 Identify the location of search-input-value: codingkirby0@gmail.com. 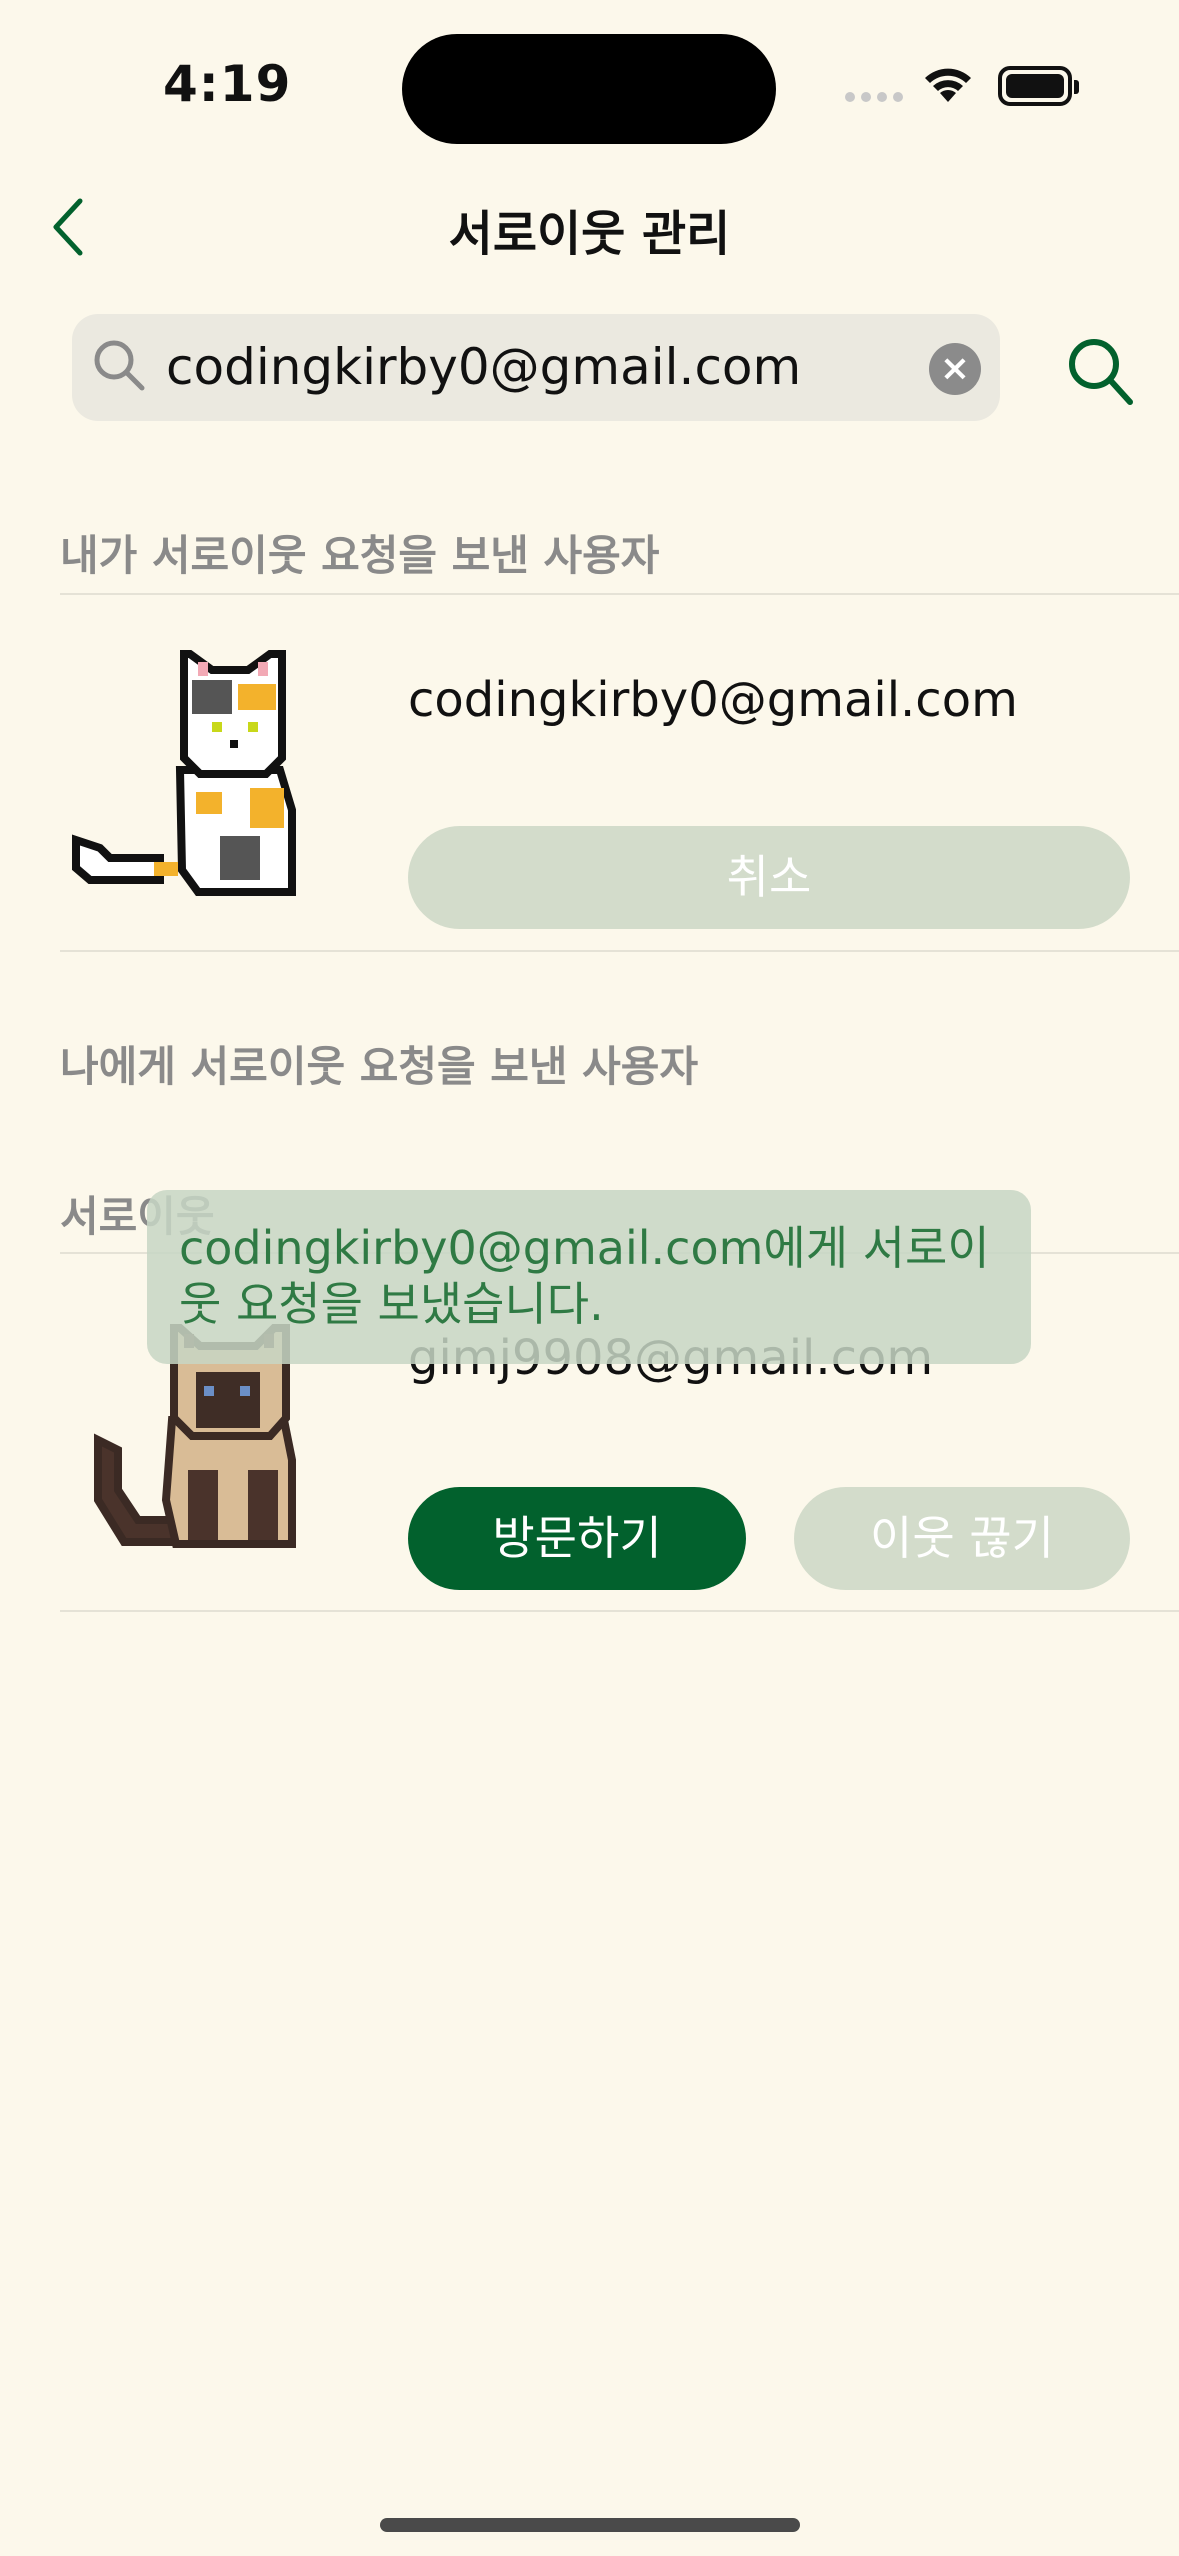
(483, 367).